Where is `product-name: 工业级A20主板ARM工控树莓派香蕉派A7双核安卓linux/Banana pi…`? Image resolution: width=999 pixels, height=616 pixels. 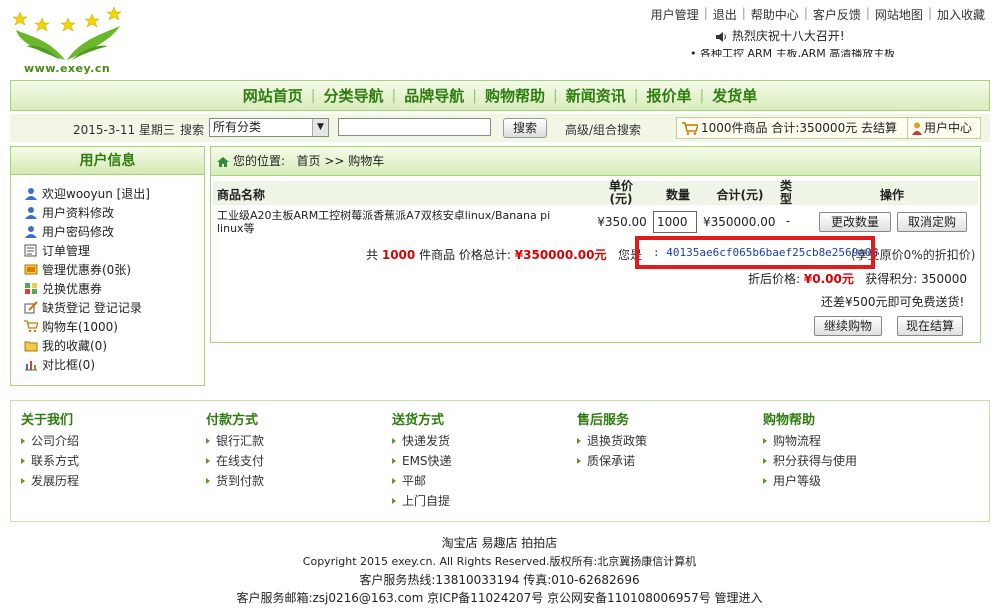
product-name: 工业级A20主板ARM工控树莓派香蕉派A7双核安卓linux/Banana pi… is located at coordinates (397, 222).